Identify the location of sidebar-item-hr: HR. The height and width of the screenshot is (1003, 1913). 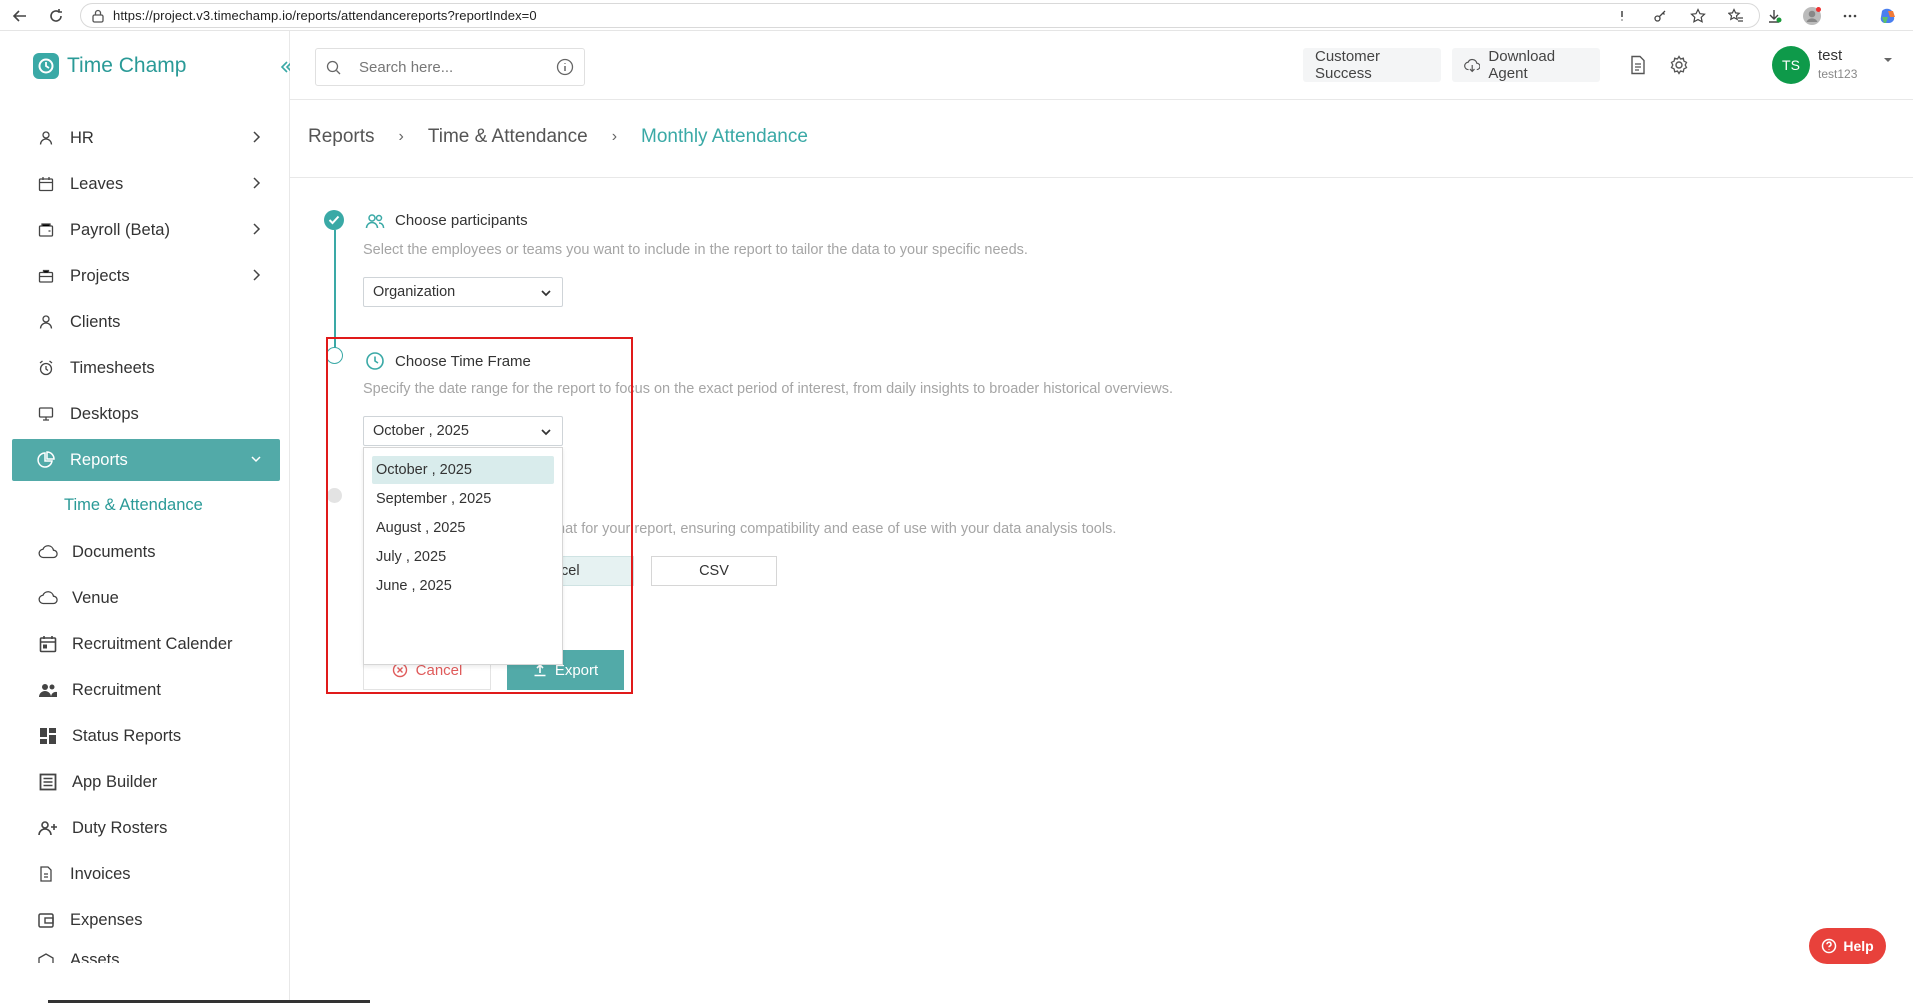
(146, 138).